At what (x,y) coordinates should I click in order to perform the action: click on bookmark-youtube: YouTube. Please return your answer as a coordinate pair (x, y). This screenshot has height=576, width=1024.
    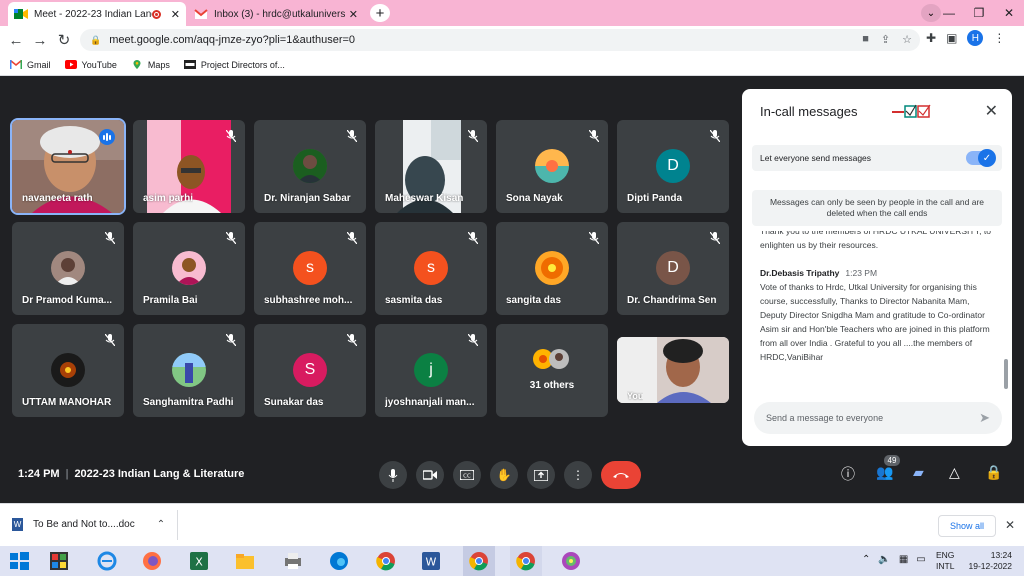
    Looking at the image, I should click on (90, 64).